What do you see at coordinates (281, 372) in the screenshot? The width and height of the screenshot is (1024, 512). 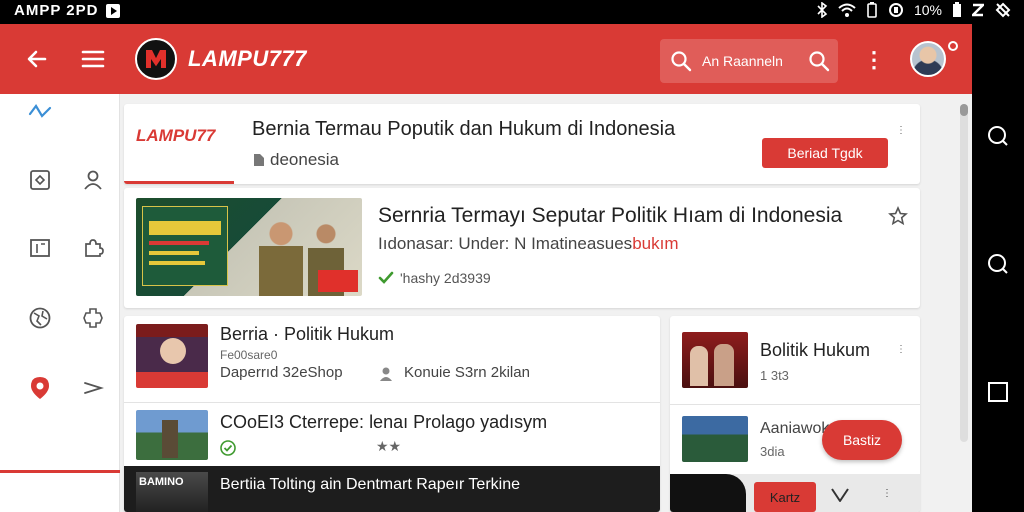 I see `list-item-meta-left: Daperrıd 32eShop` at bounding box center [281, 372].